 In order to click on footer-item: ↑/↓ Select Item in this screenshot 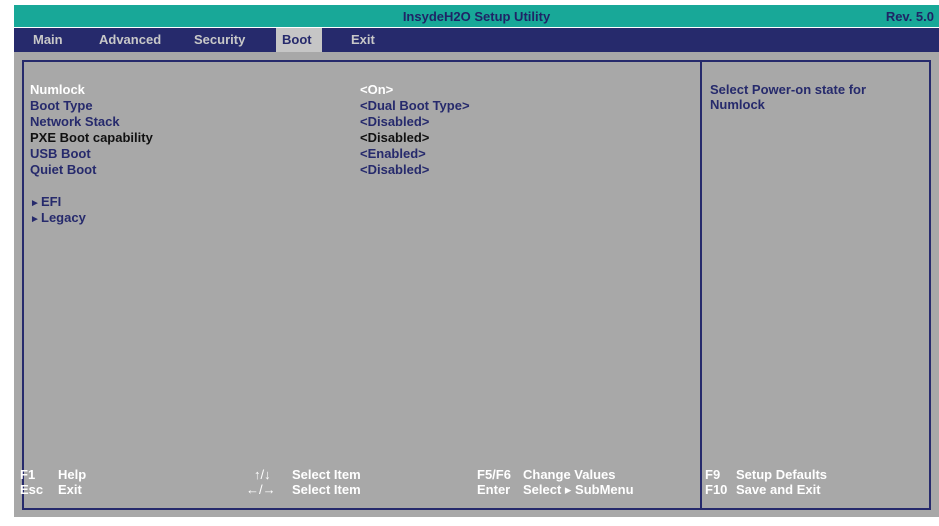, I will do `click(307, 474)`.